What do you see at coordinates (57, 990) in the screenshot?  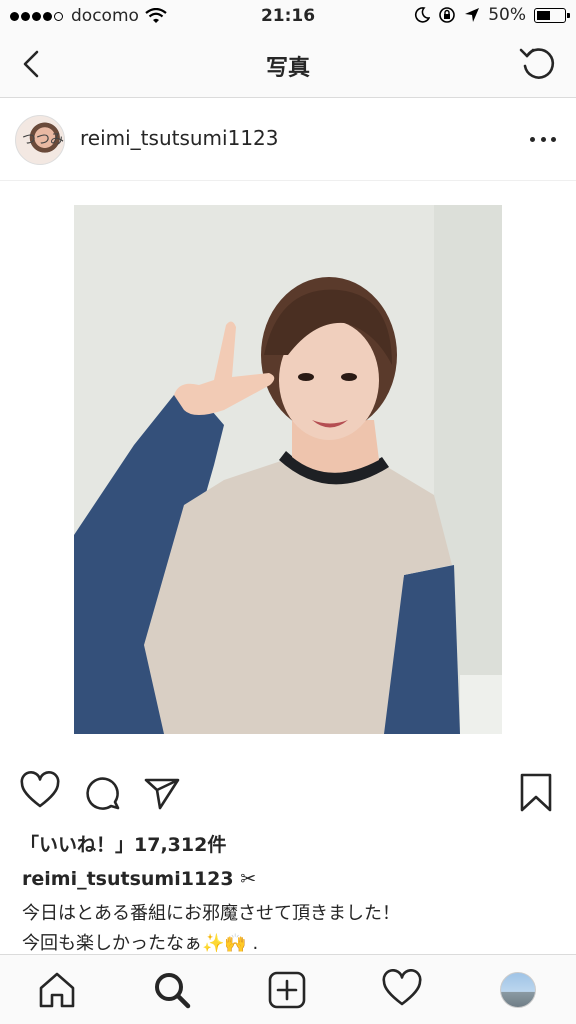 I see `home-icon` at bounding box center [57, 990].